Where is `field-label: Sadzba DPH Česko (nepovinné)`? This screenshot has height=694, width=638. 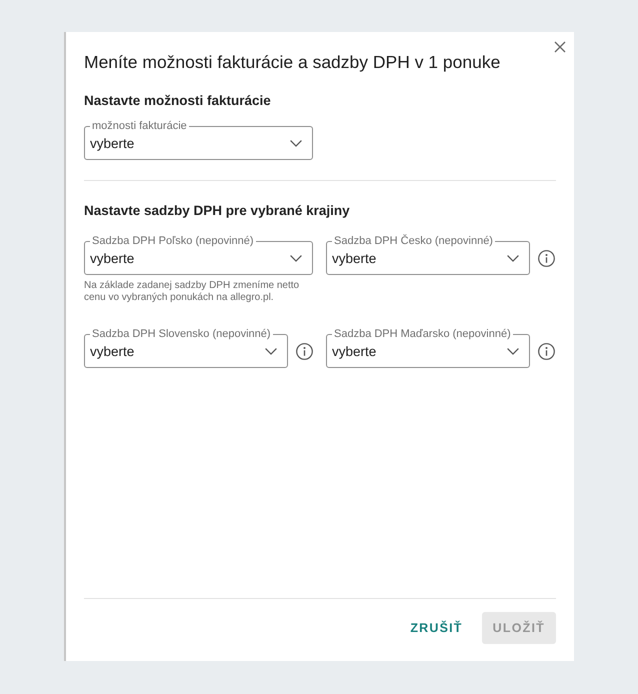 field-label: Sadzba DPH Česko (nepovinné) is located at coordinates (413, 241).